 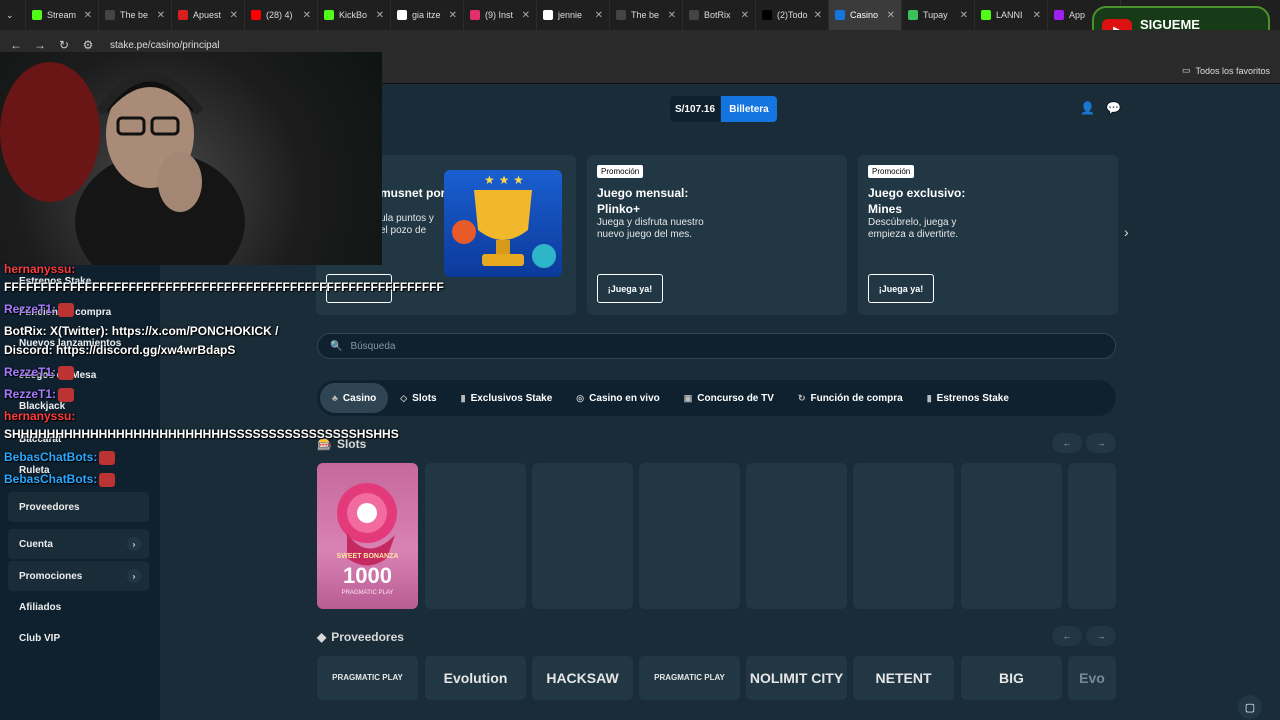 I want to click on category-tab: ▣ Concurso de TV, so click(x=729, y=398).